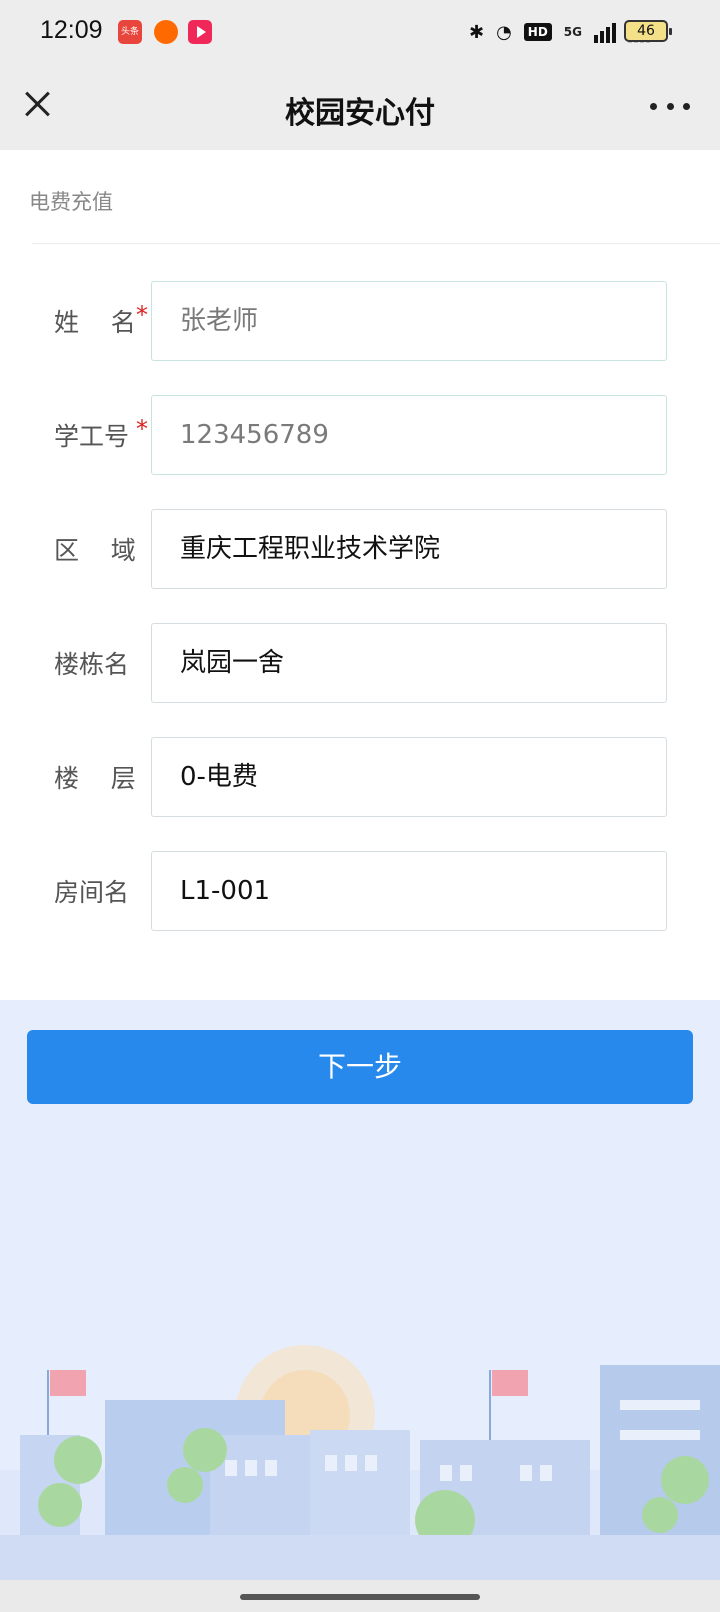  I want to click on more-icon, so click(670, 106).